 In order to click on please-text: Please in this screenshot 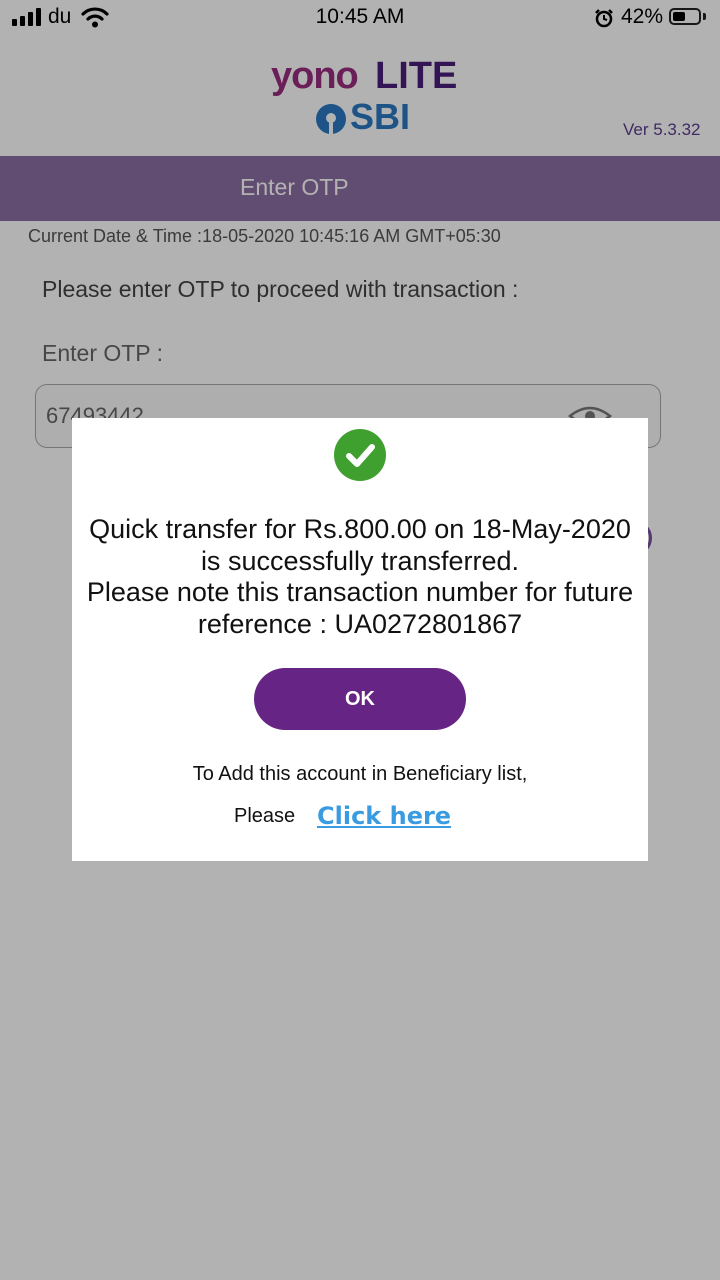, I will do `click(265, 816)`.